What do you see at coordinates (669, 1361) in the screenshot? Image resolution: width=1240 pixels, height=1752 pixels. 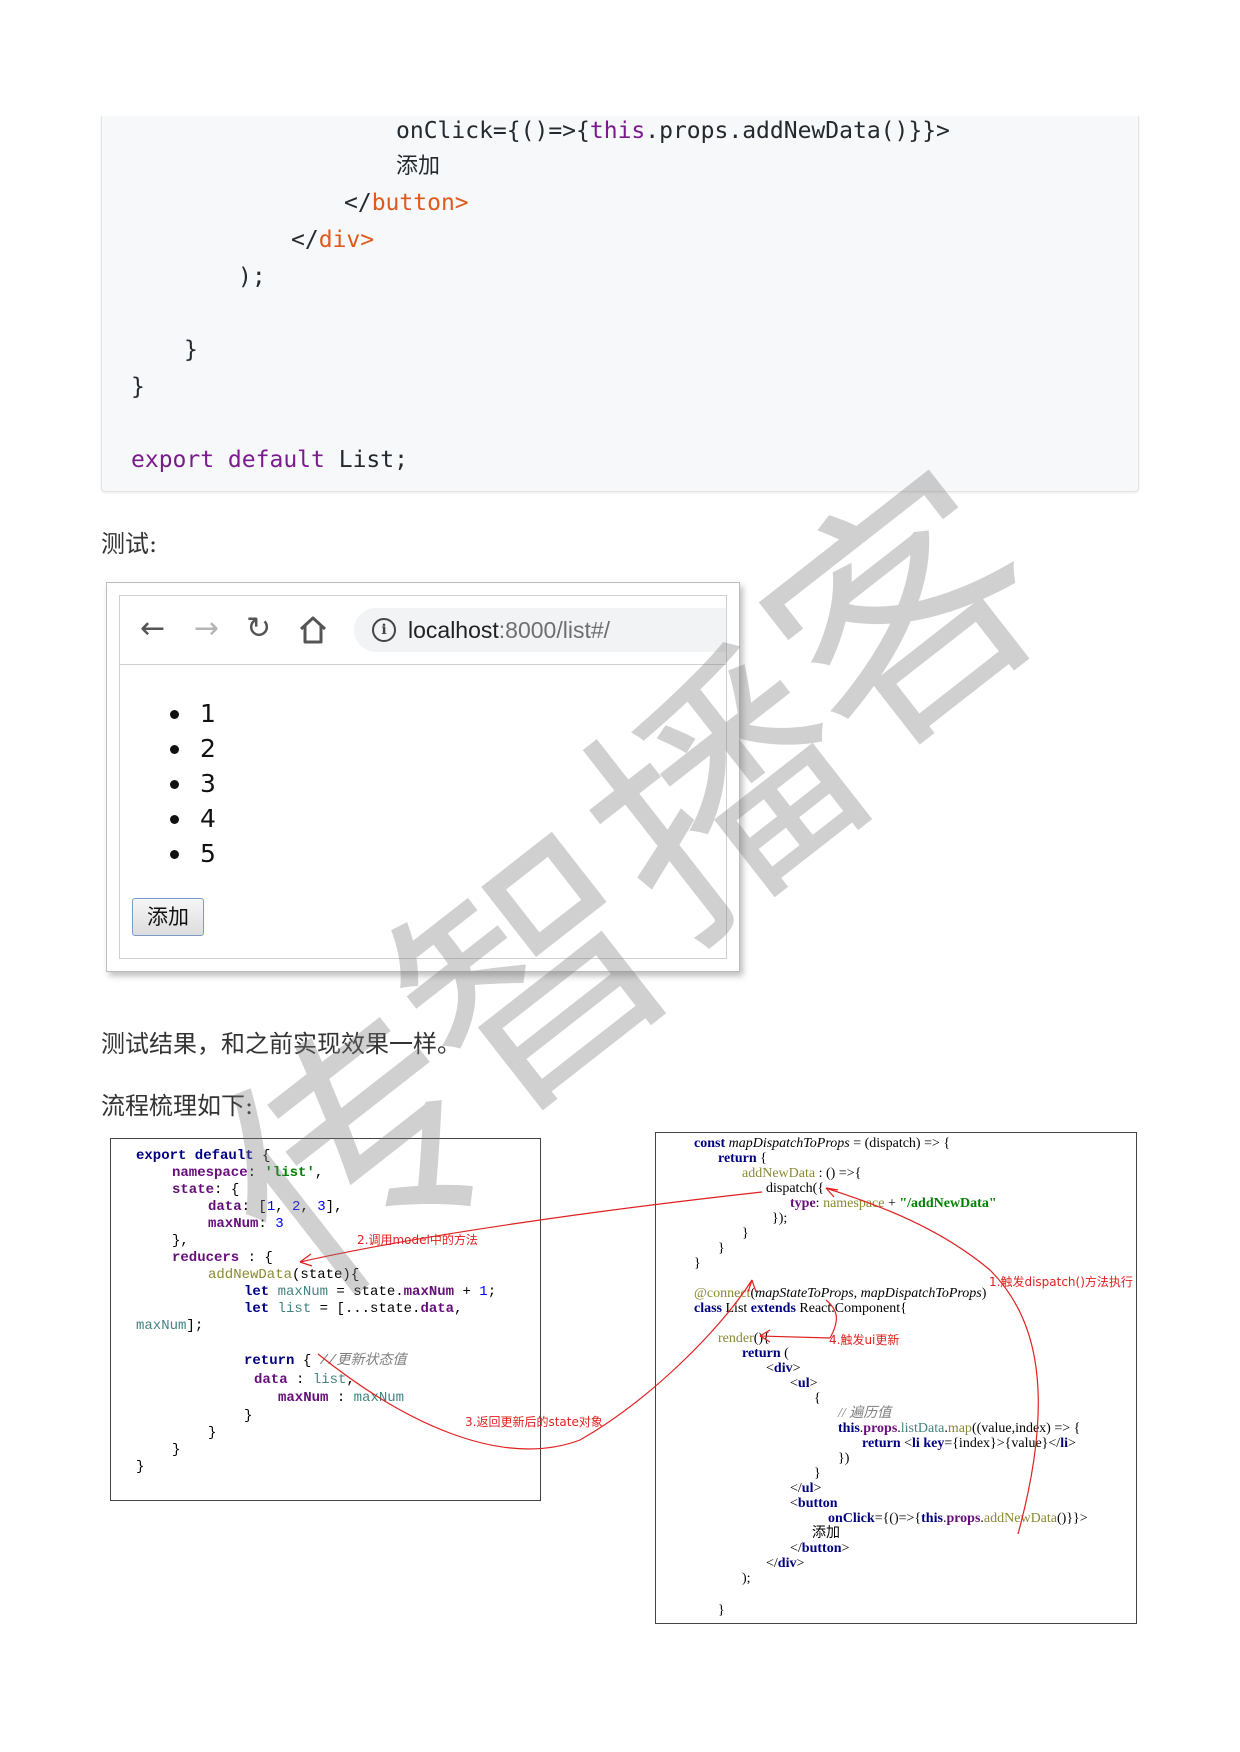 I see `flow-arrows` at bounding box center [669, 1361].